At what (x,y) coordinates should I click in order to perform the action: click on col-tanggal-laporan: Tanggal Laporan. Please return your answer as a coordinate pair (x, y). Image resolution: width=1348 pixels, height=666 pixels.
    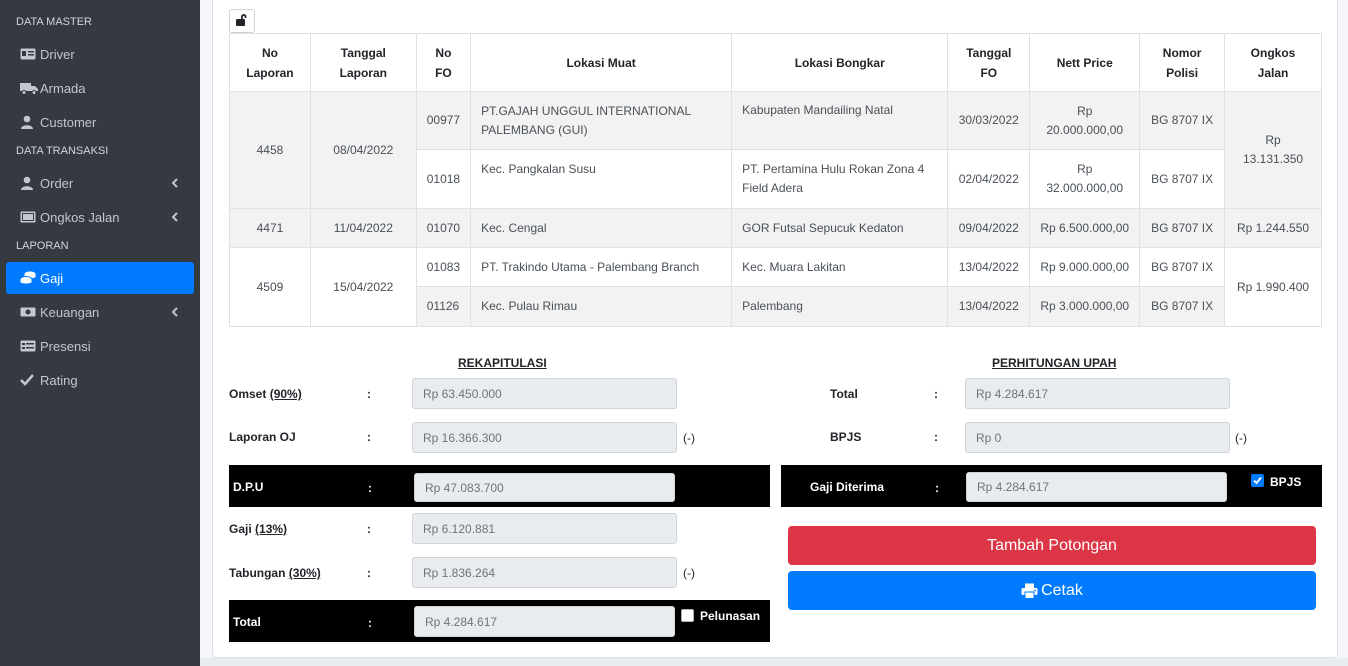
    Looking at the image, I should click on (363, 62).